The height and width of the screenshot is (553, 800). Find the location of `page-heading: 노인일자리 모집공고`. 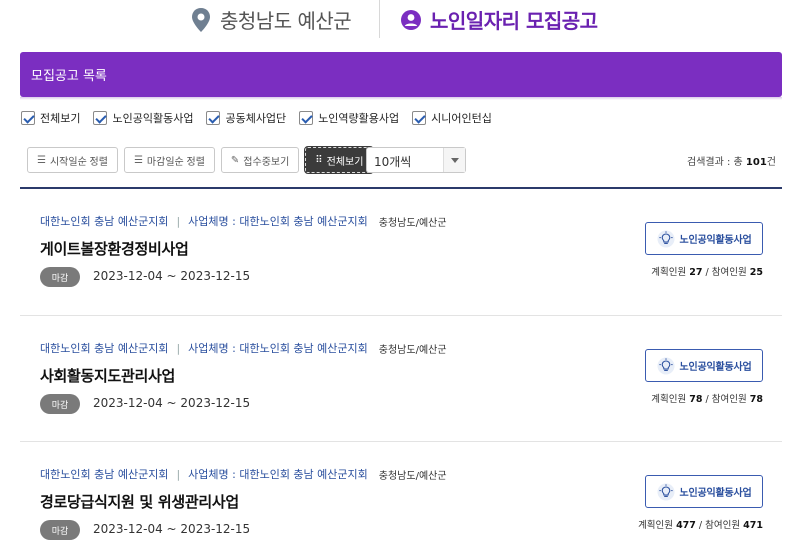

page-heading: 노인일자리 모집공고 is located at coordinates (499, 19).